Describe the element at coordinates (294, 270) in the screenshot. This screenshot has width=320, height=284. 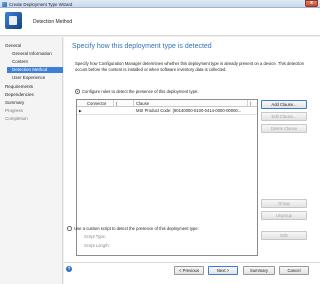
I see `cancel-button: Cancel` at that location.